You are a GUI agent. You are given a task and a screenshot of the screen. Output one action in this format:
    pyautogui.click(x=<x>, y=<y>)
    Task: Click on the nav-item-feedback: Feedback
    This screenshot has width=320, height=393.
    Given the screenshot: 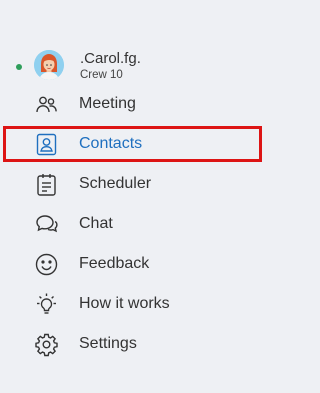 What is the action you would take?
    pyautogui.click(x=134, y=264)
    